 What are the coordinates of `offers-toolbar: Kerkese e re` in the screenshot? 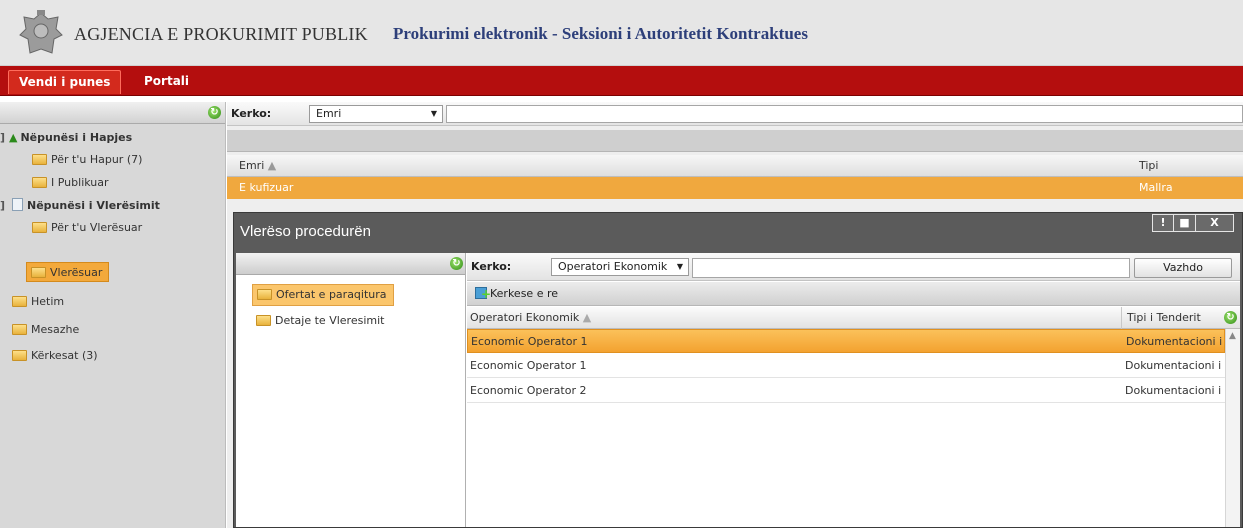 It's located at (853, 294).